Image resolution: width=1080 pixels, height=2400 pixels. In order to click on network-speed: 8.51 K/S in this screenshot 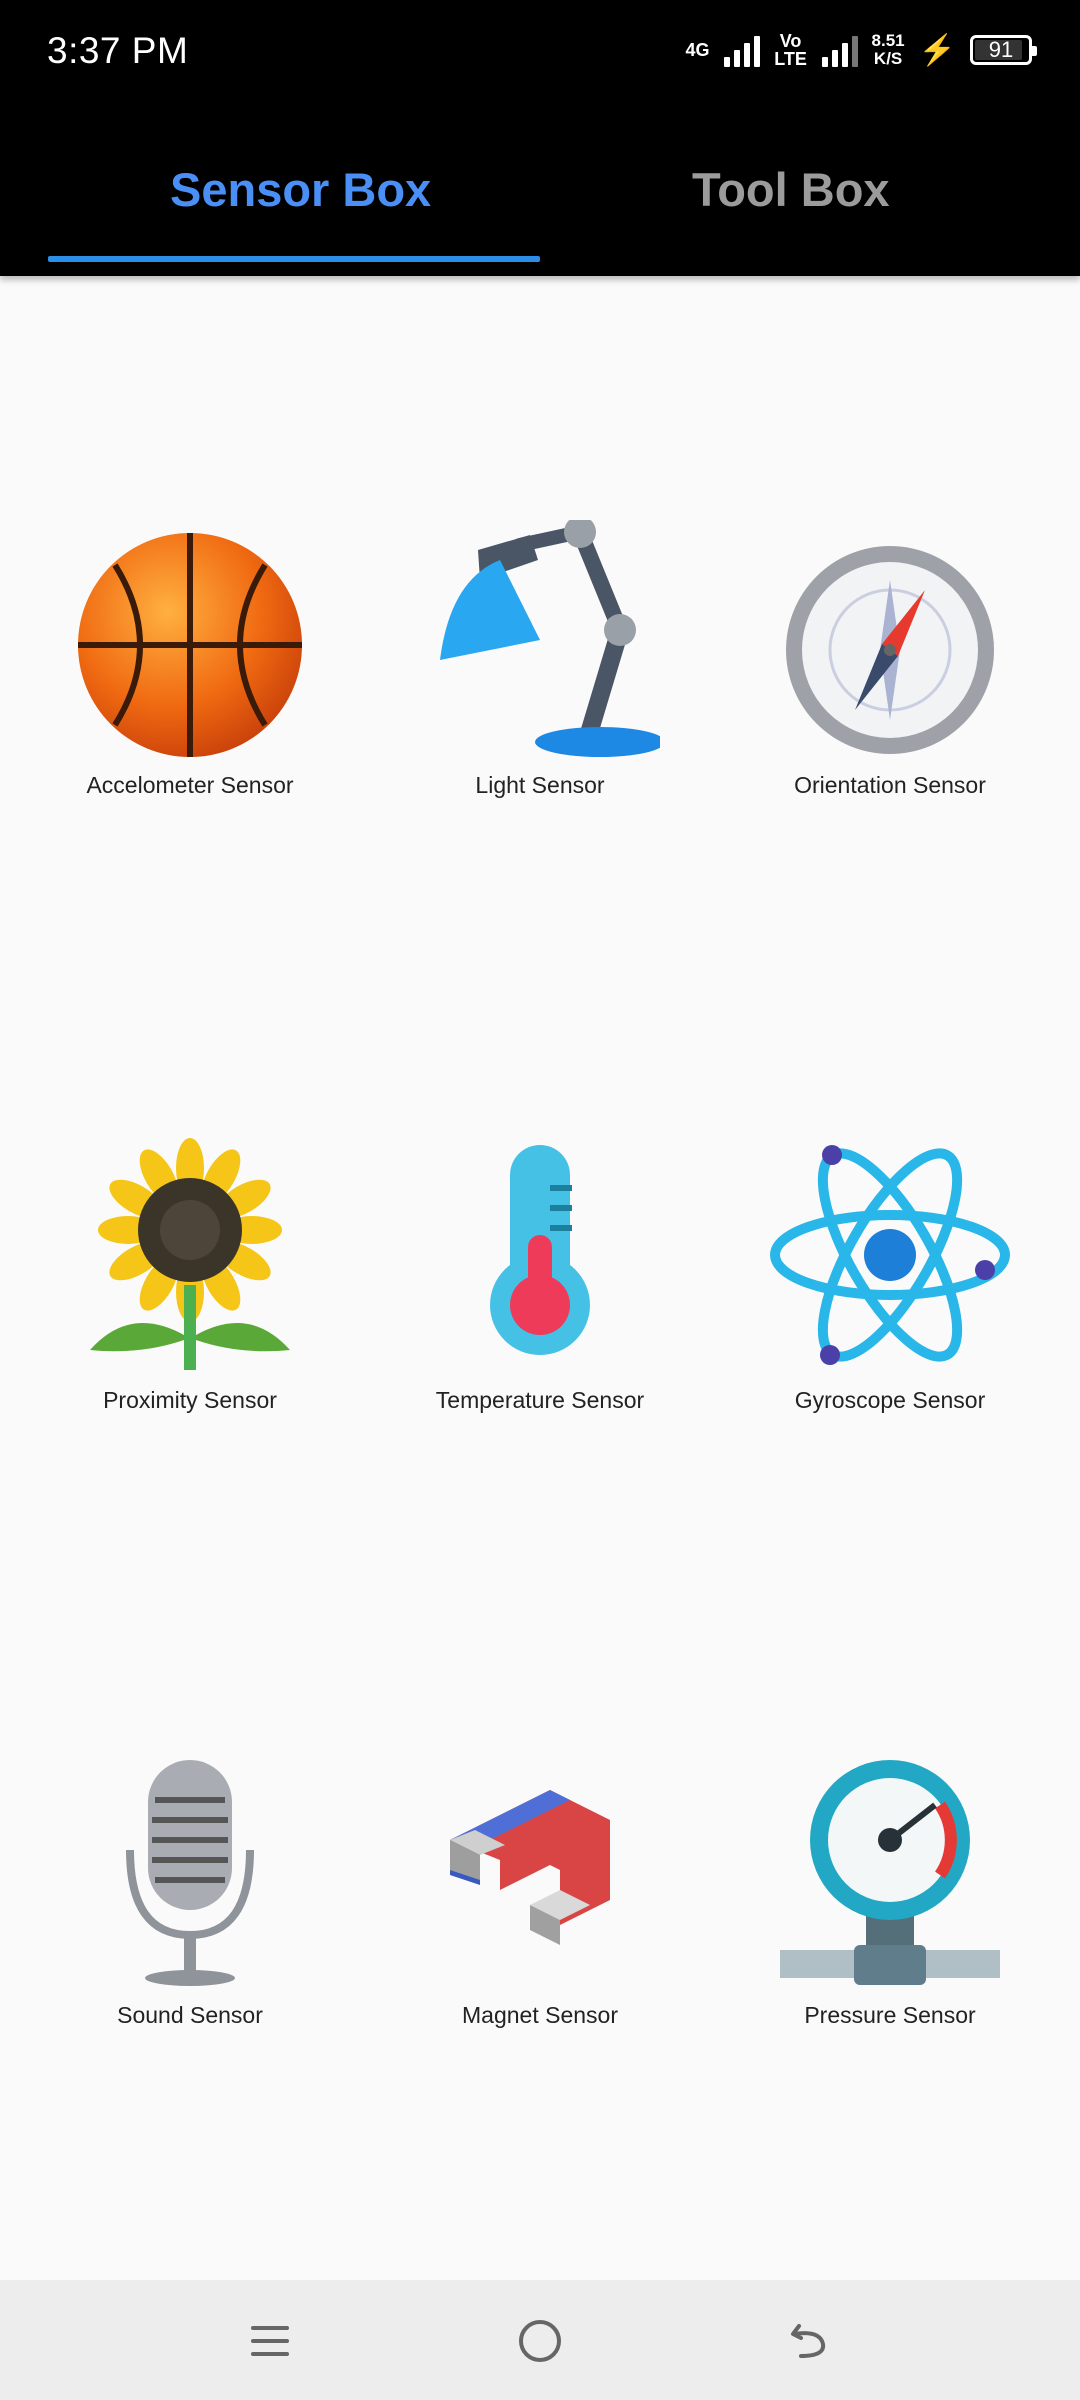, I will do `click(888, 50)`.